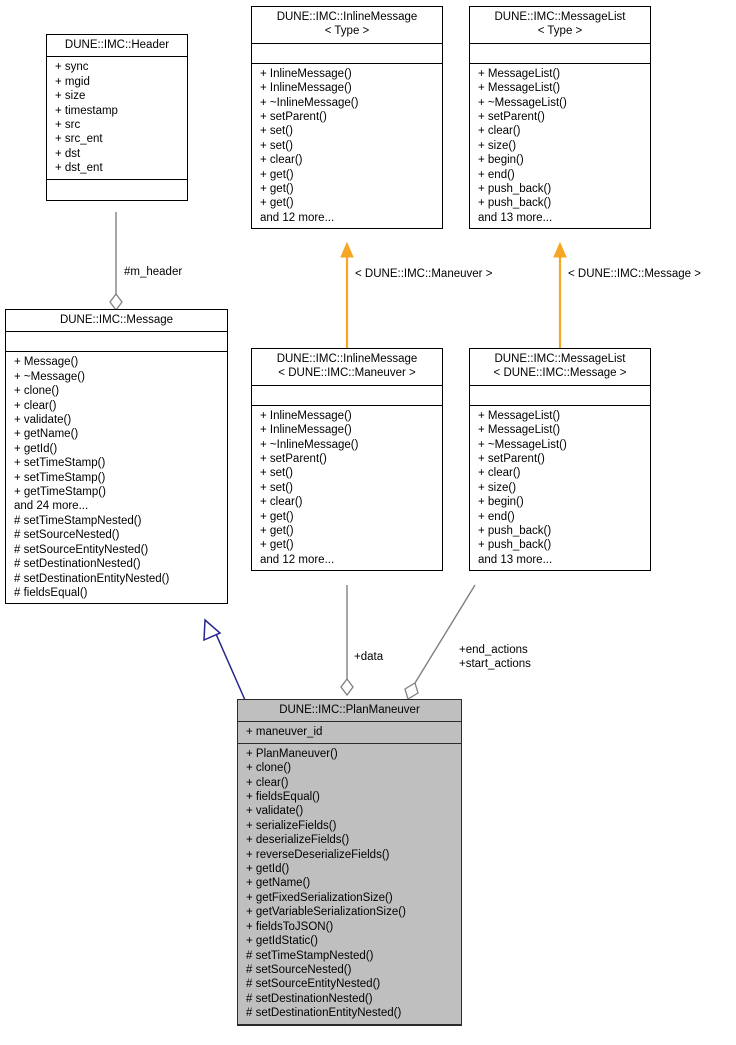 The height and width of the screenshot is (1045, 736). Describe the element at coordinates (319, 897) in the screenshot. I see `method-row: + getFixedSerializationSize()` at that location.